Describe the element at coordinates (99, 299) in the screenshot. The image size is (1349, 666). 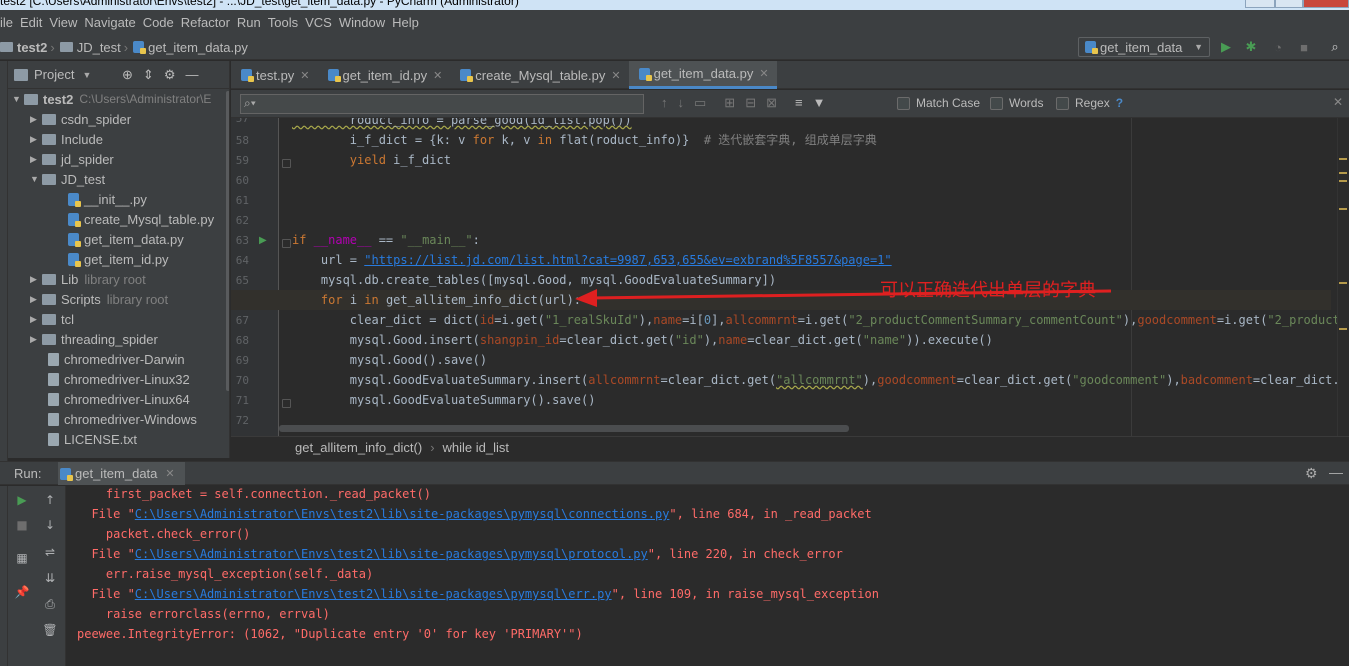
I see `tree-item-scripts: ▶ Scripts library root` at that location.